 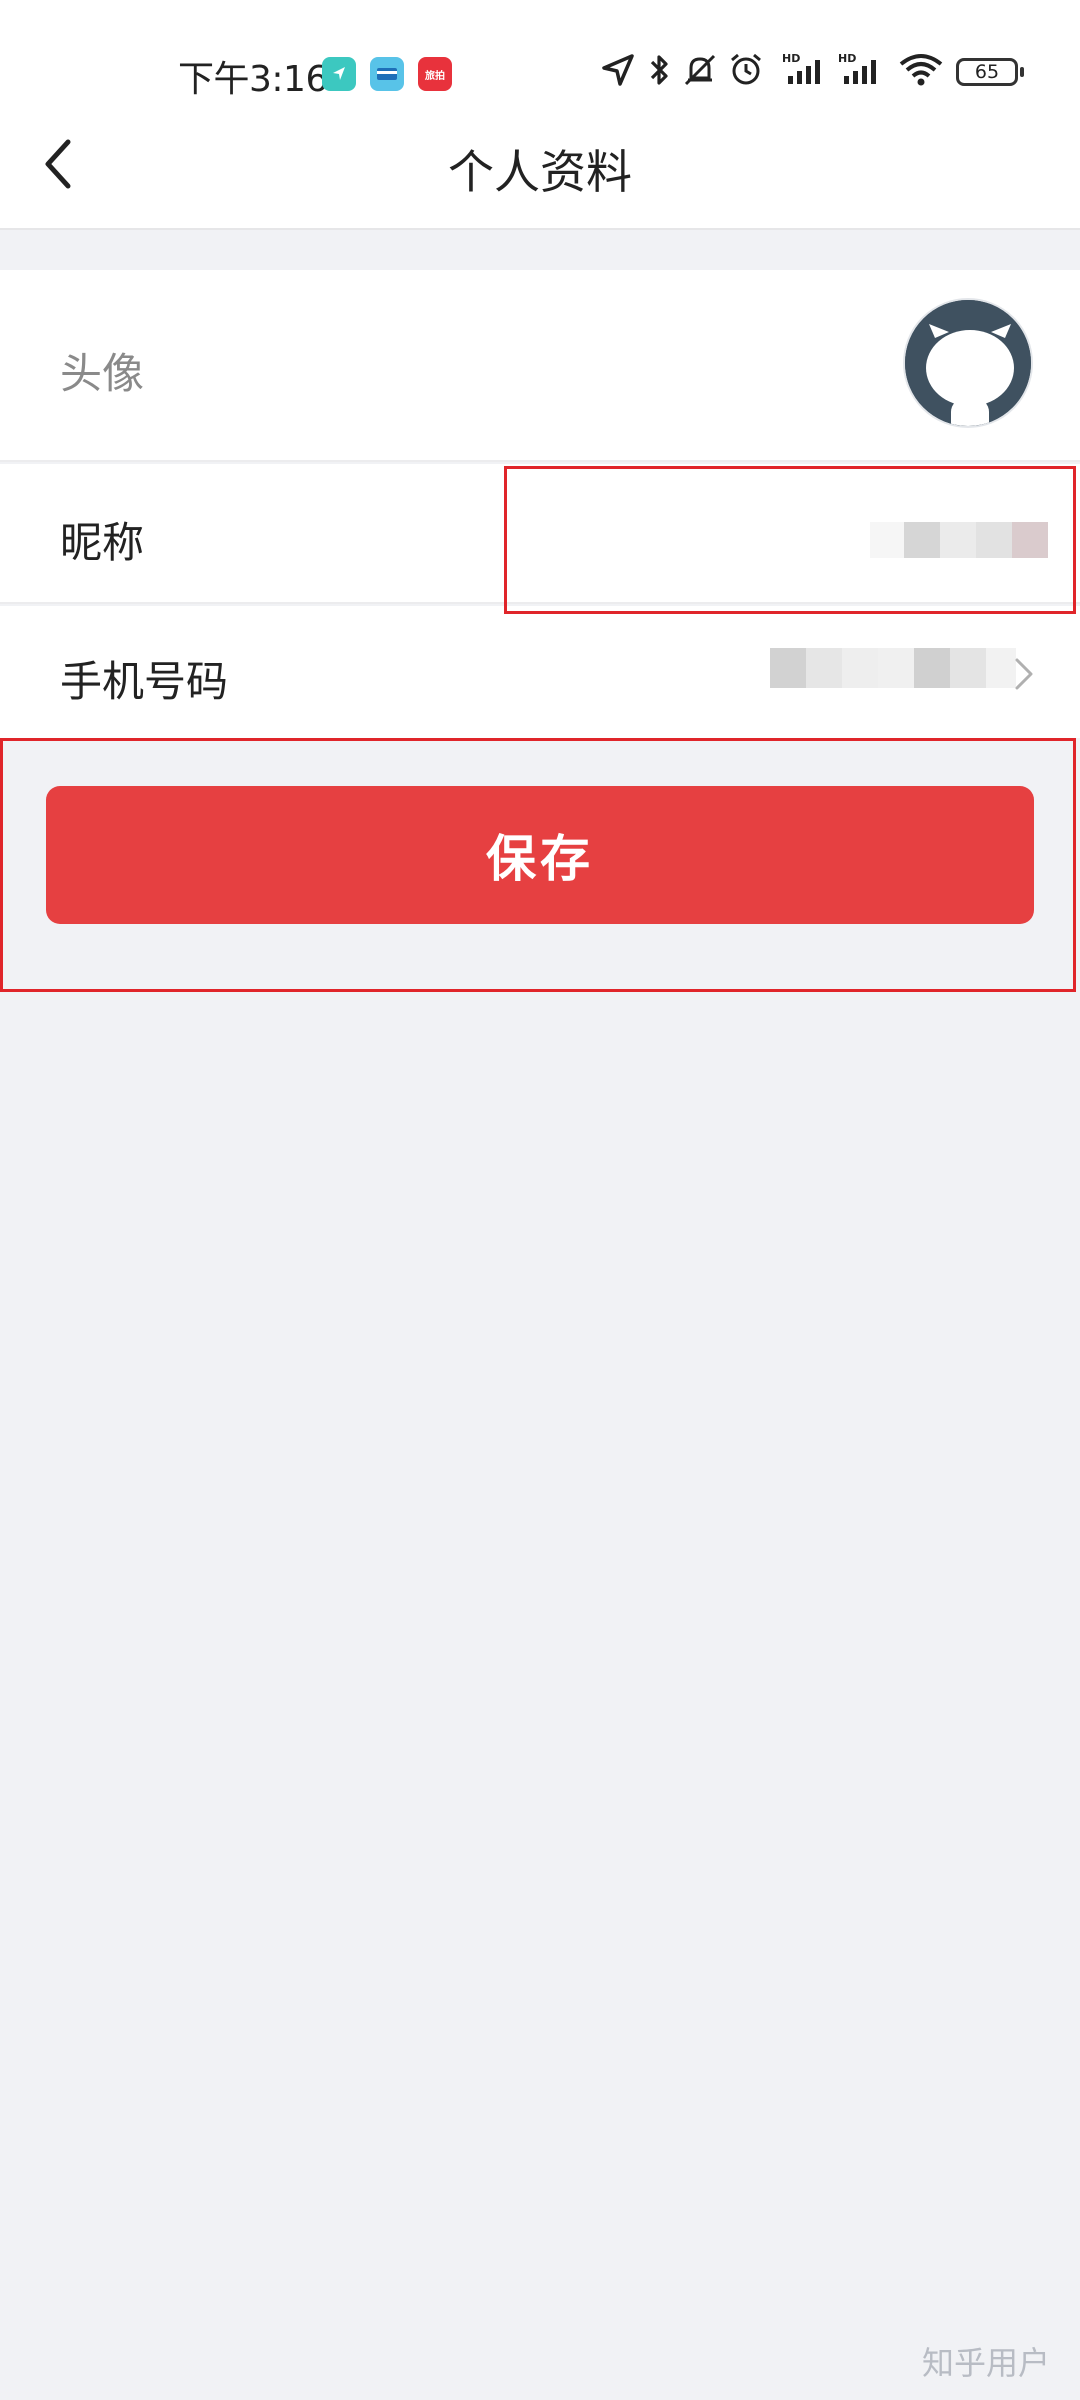 What do you see at coordinates (387, 74) in the screenshot?
I see `wallet-app-icon` at bounding box center [387, 74].